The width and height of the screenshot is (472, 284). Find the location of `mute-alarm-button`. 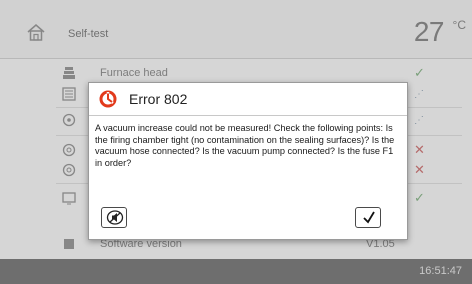

mute-alarm-button is located at coordinates (114, 217).